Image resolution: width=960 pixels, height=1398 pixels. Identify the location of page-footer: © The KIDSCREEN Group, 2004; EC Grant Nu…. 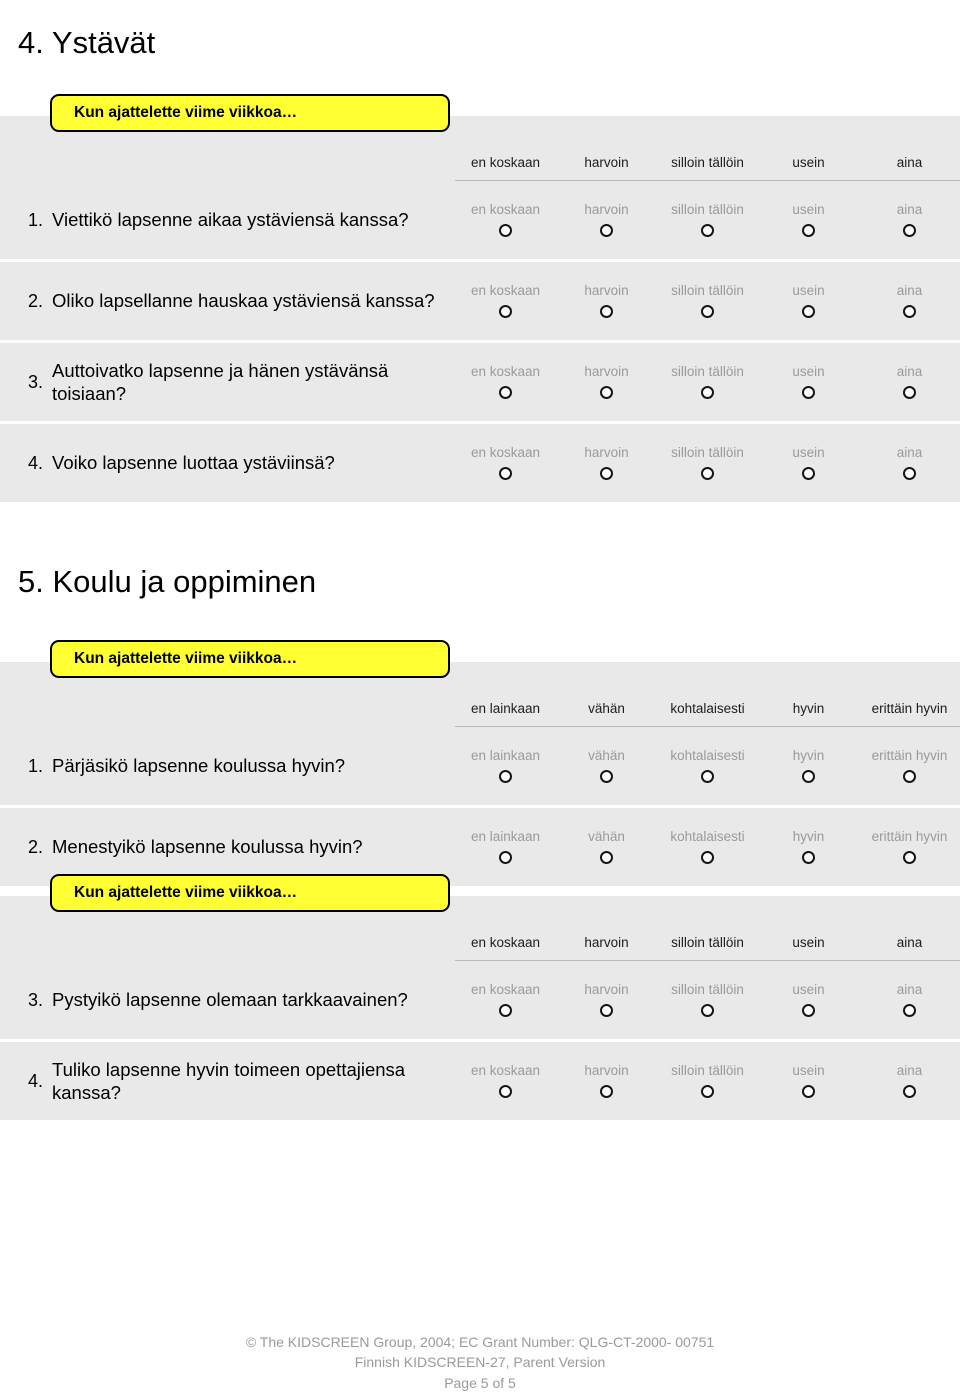
(480, 1362).